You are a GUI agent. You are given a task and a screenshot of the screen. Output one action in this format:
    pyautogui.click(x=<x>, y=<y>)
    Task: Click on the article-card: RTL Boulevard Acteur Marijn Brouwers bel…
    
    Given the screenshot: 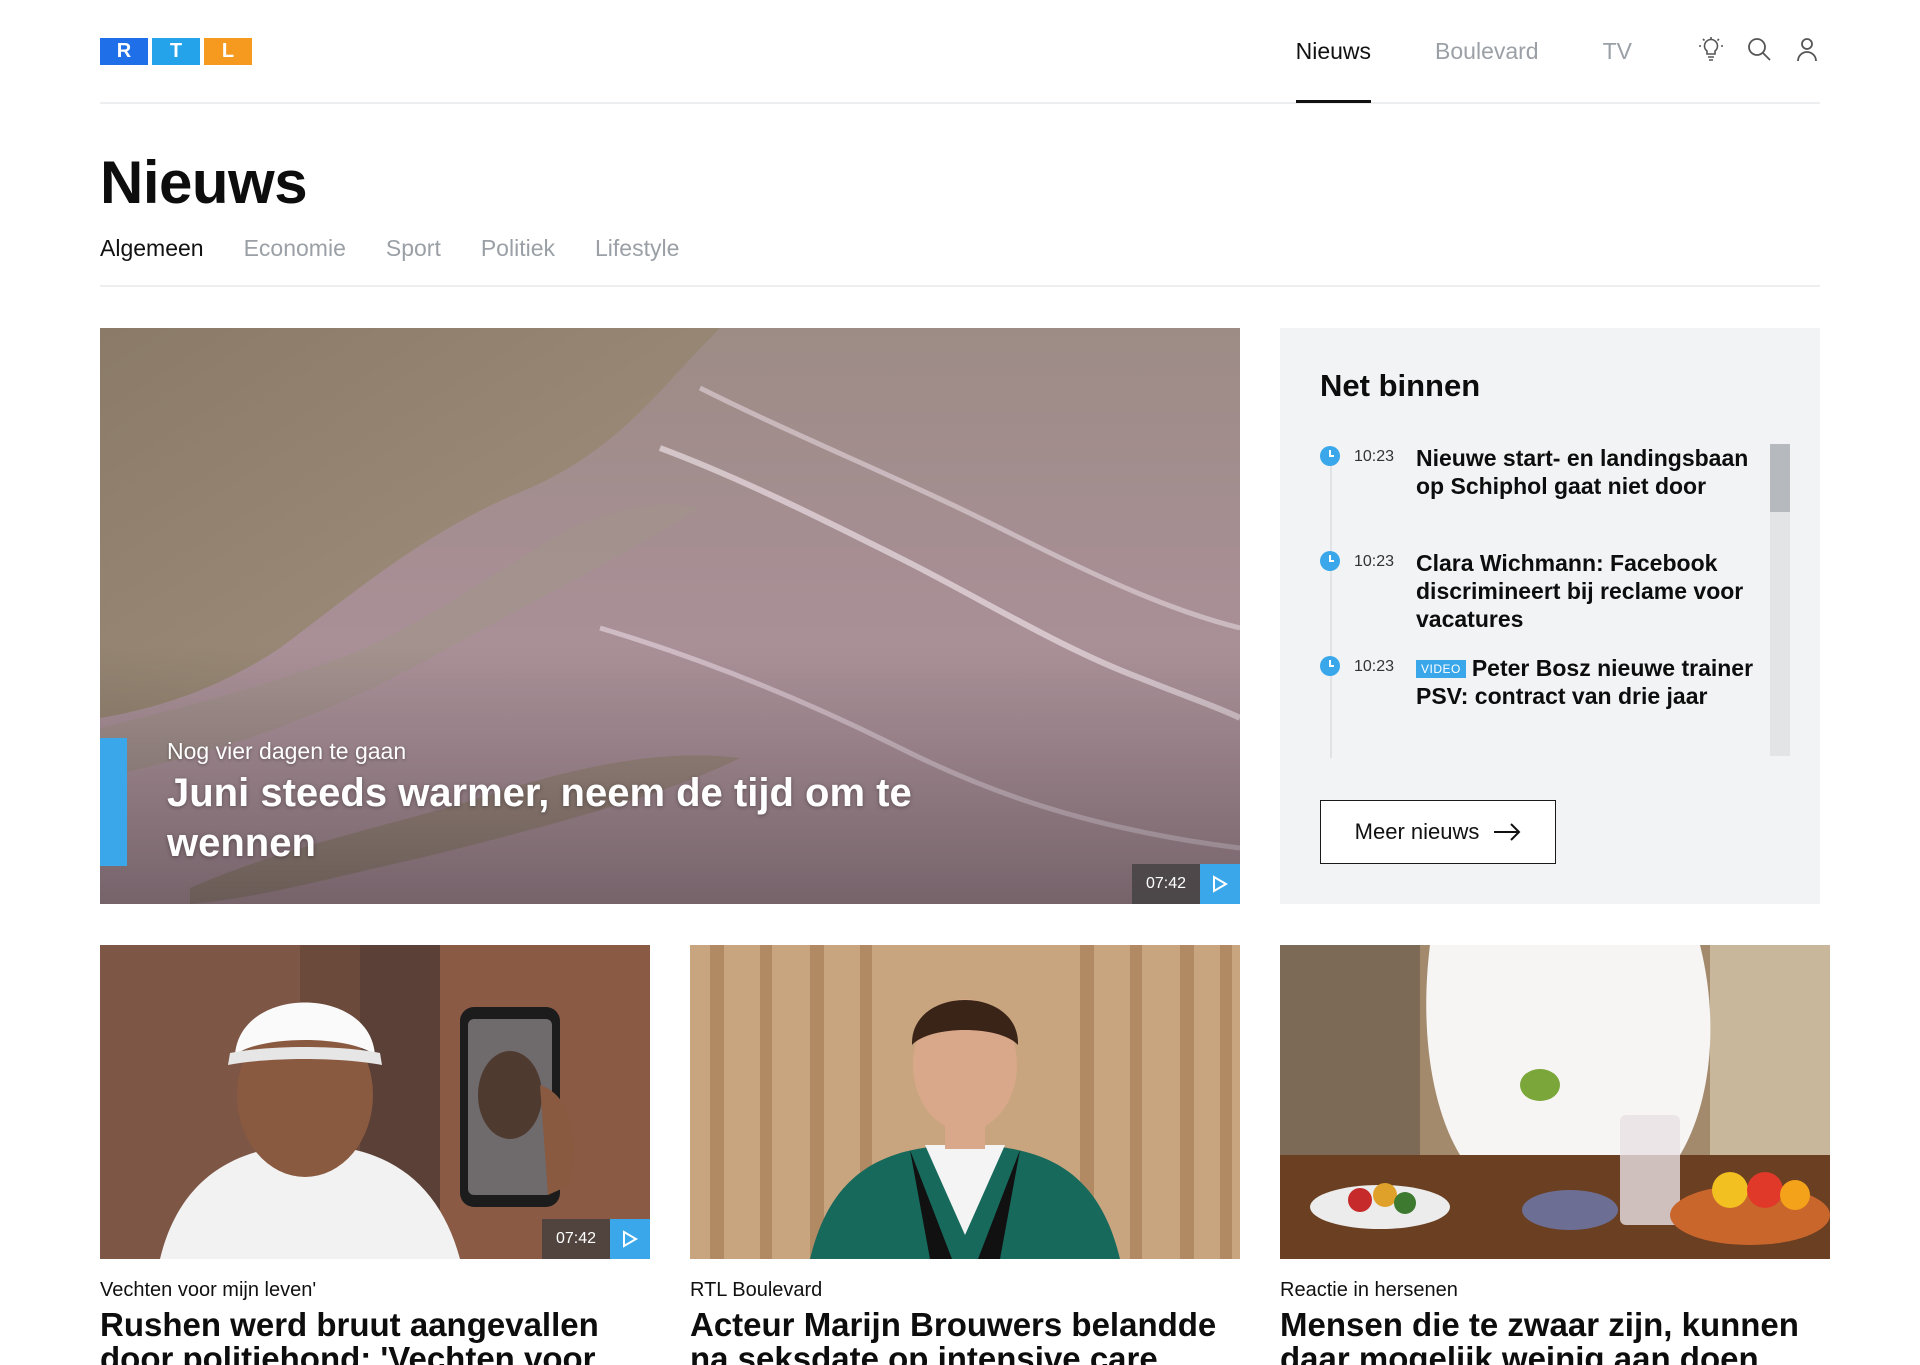 What is the action you would take?
    pyautogui.click(x=965, y=1155)
    